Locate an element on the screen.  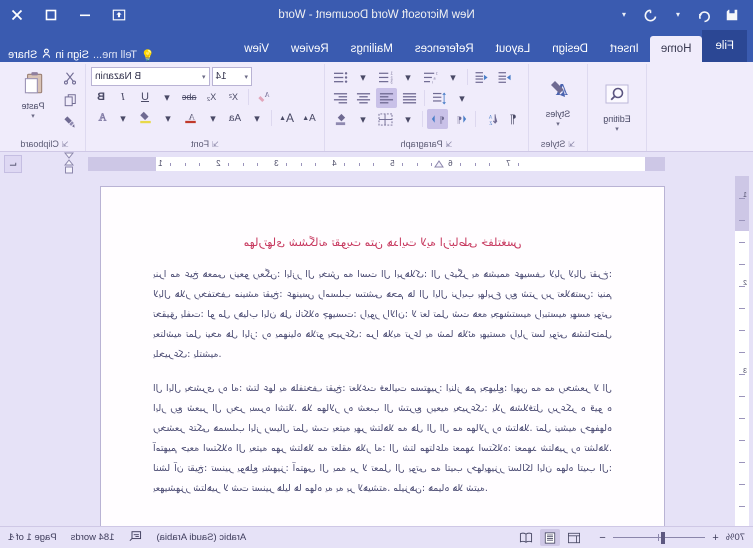
sort-button: AZ is located at coordinates (490, 119).